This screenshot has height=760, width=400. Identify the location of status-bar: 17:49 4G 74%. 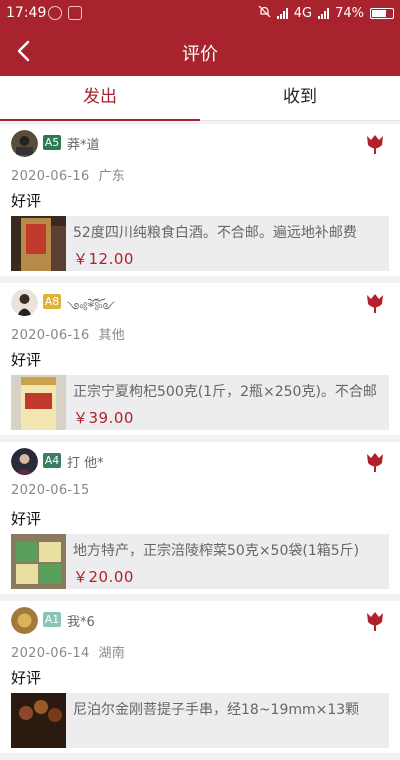
(200, 14).